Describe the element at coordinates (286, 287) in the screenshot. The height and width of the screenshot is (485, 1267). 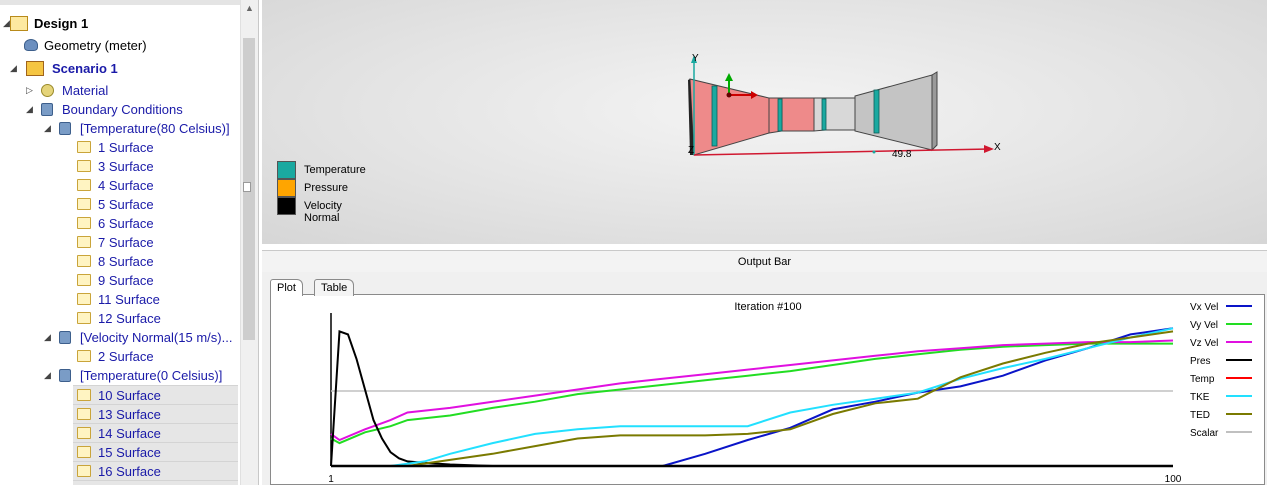
I see `tab-plot: Plot` at that location.